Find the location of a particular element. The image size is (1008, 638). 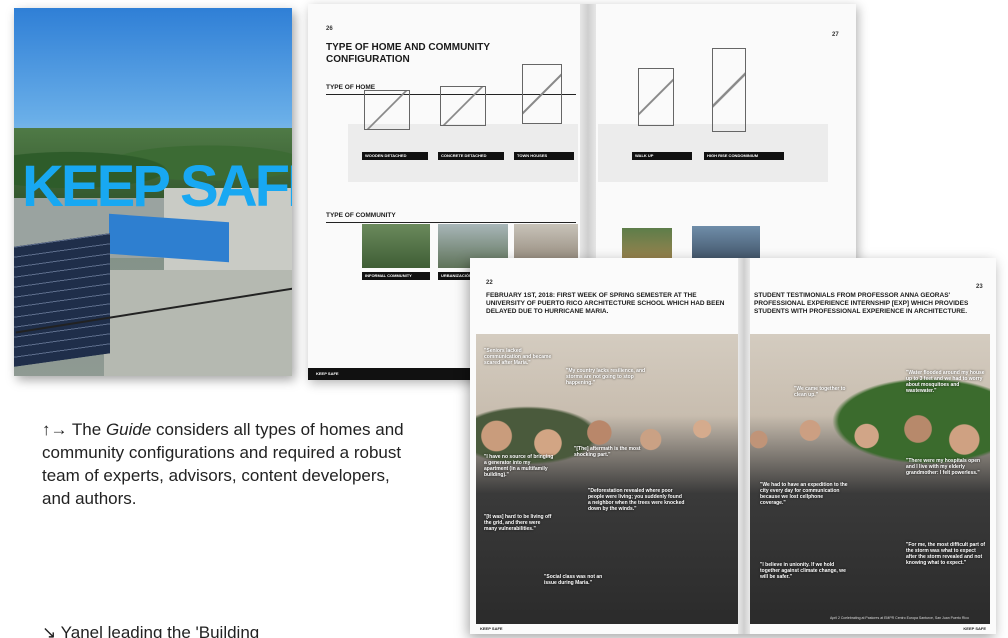

page-number: 23 is located at coordinates (979, 287).